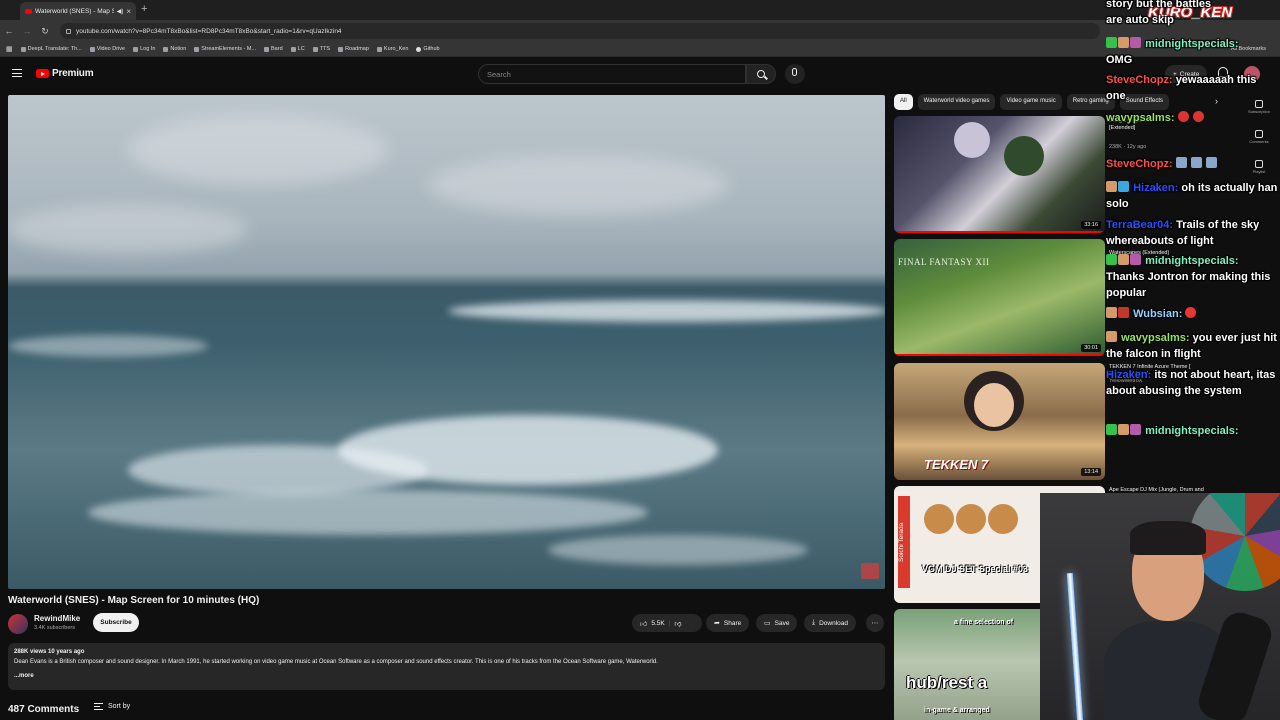 Image resolution: width=1280 pixels, height=720 pixels. What do you see at coordinates (18, 624) in the screenshot?
I see `channel-avatar` at bounding box center [18, 624].